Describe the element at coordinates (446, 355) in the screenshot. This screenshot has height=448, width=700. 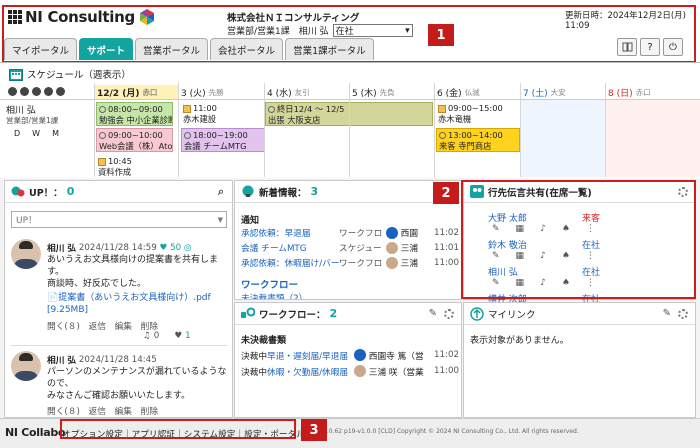
I see `workflow-time: 11:02` at that location.